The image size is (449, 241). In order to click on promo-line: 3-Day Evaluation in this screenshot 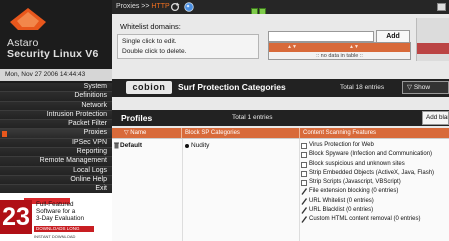, I will do `click(60, 218)`.